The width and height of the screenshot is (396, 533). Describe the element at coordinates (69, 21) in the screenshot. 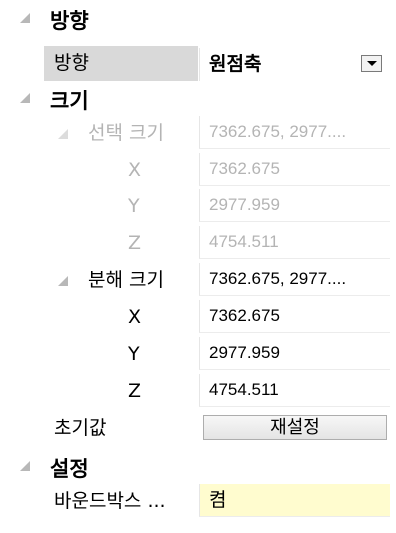

I see `category-title: 방향` at that location.